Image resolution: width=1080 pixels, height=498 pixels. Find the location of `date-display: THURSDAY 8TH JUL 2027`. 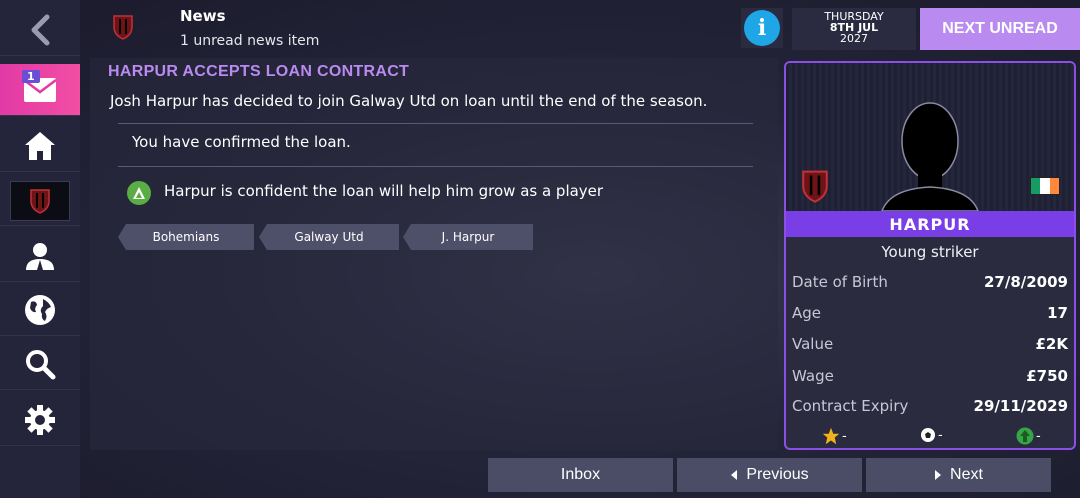

date-display: THURSDAY 8TH JUL 2027 is located at coordinates (854, 29).